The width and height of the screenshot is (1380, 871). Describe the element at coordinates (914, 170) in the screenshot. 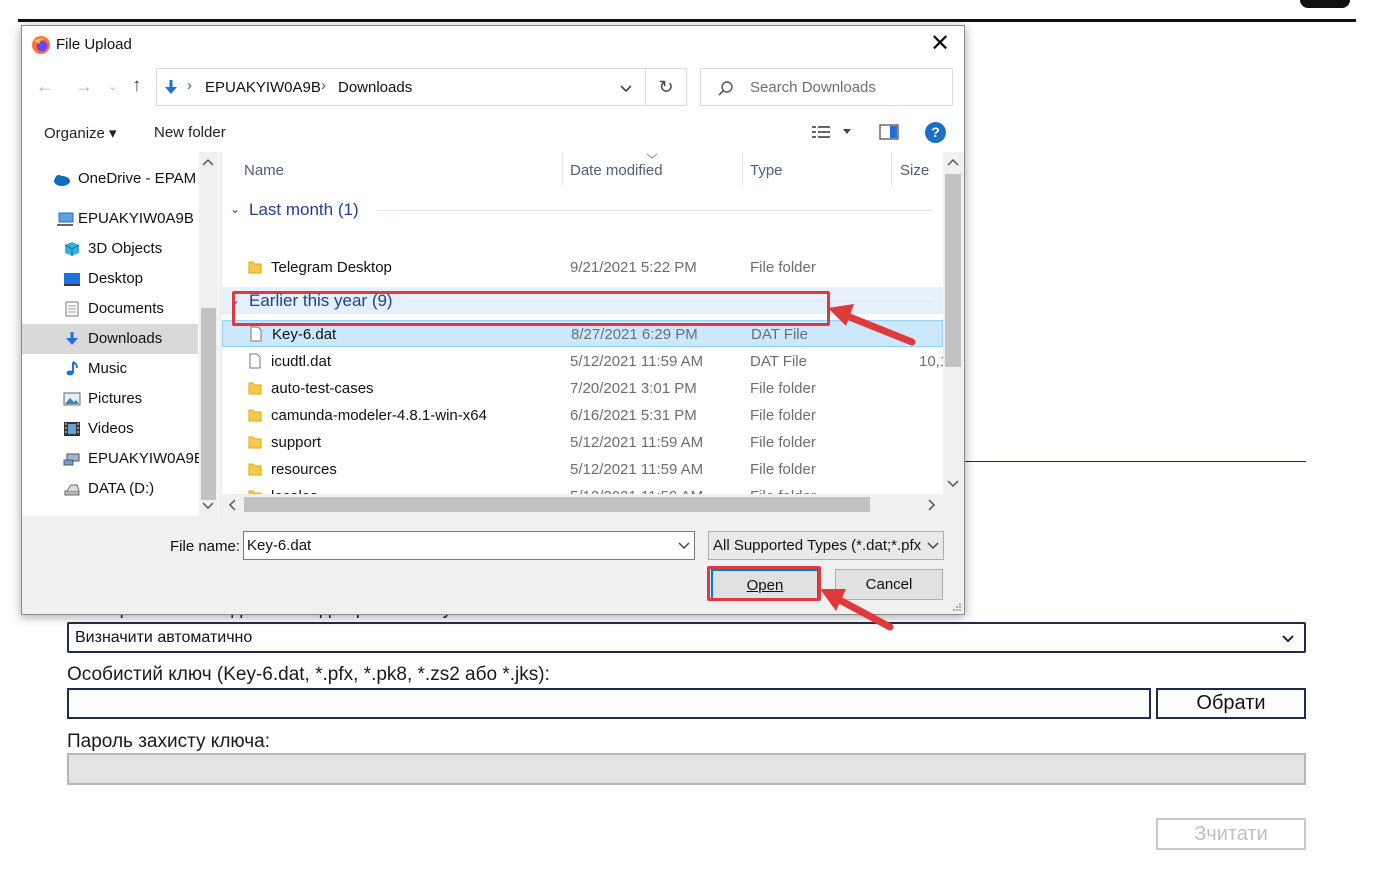

I see `column-header-size: Size` at that location.